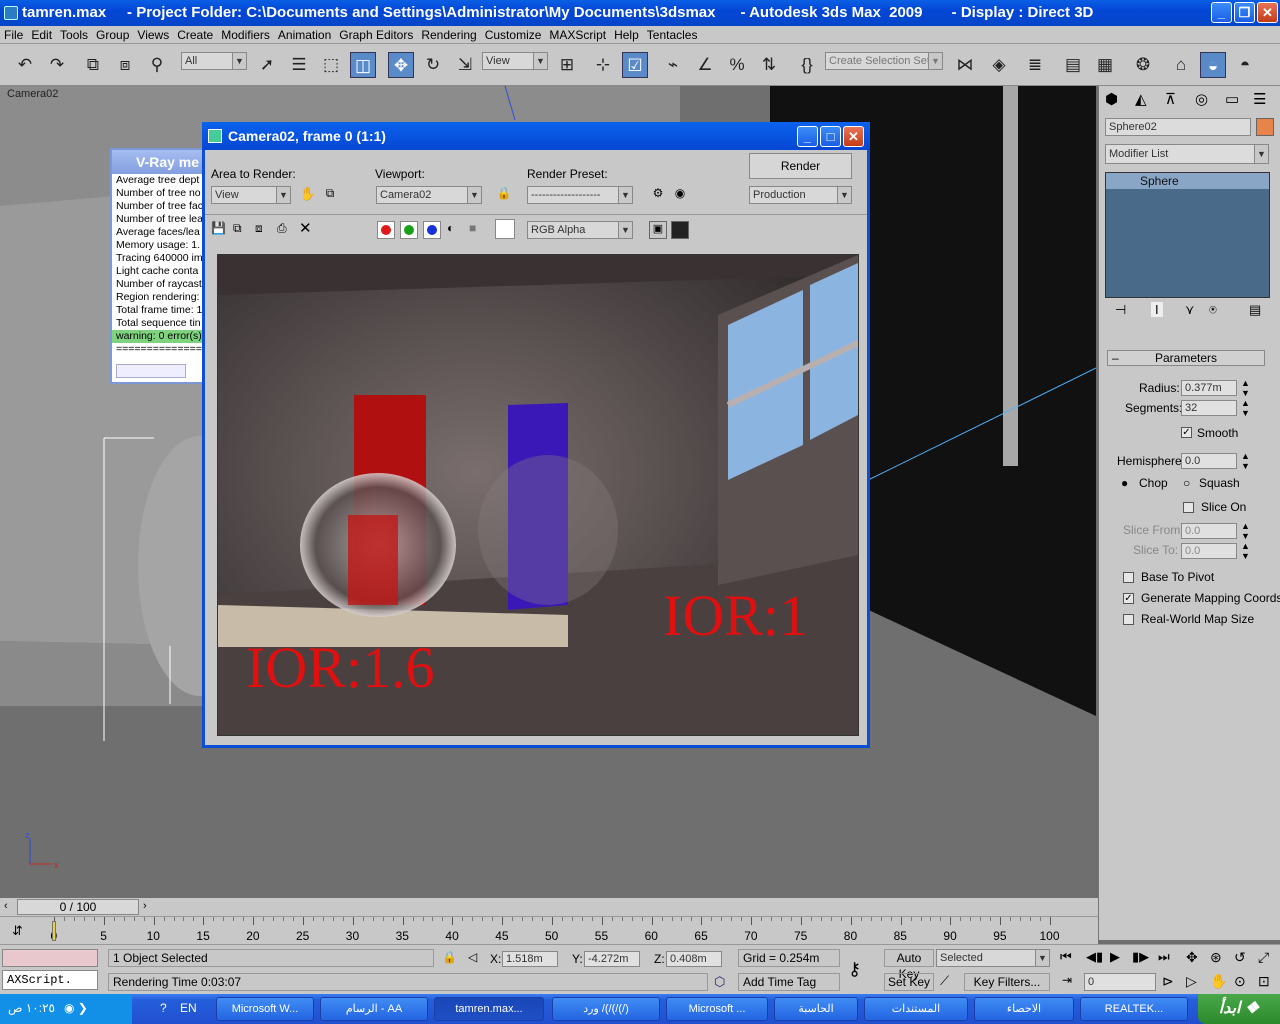 This screenshot has width=1280, height=1024. Describe the element at coordinates (816, 1009) in the screenshot. I see `taskbar-item: الحاسبة` at that location.